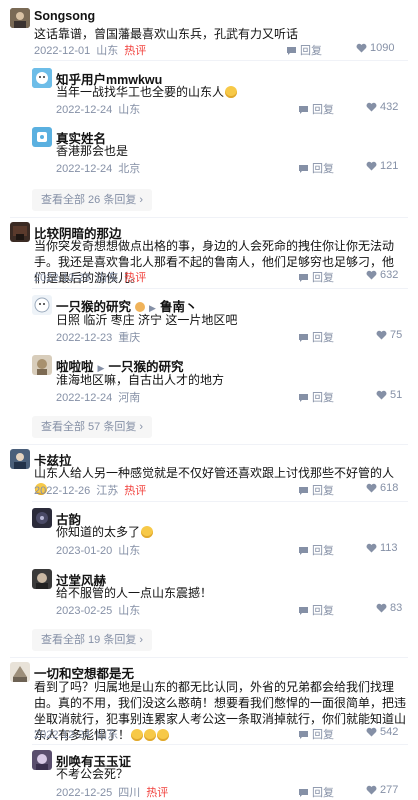 The width and height of the screenshot is (418, 800). Describe the element at coordinates (129, 398) in the screenshot. I see `comment-location: 河南` at that location.